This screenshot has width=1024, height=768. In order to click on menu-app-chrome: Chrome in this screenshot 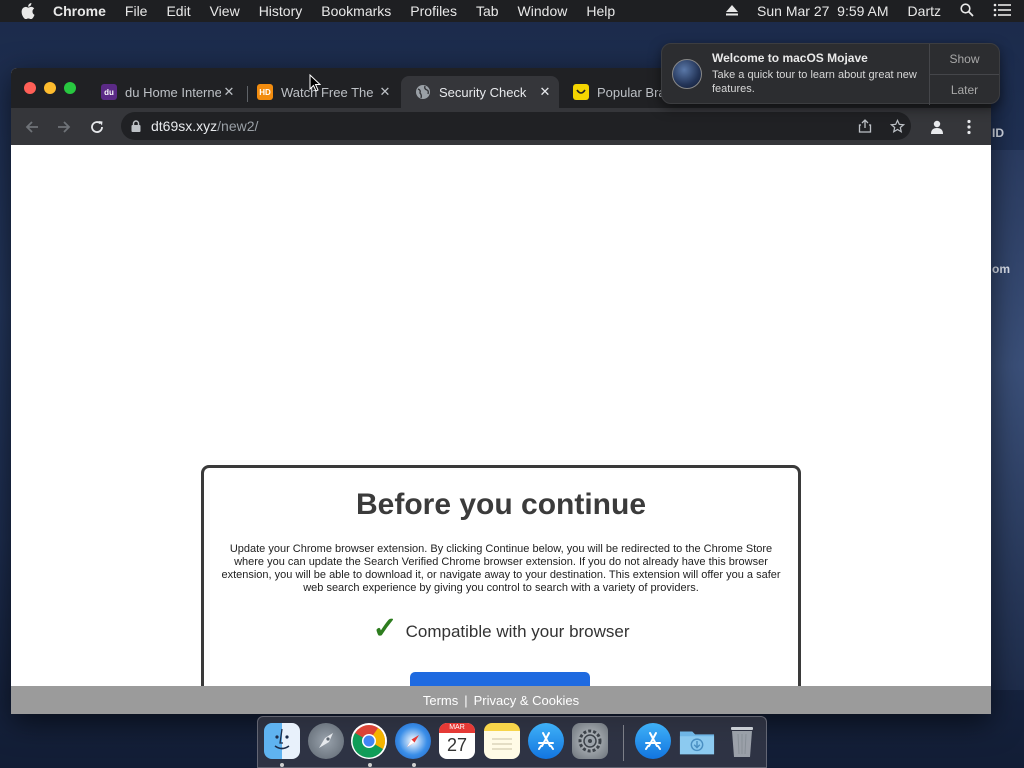, I will do `click(79, 11)`.